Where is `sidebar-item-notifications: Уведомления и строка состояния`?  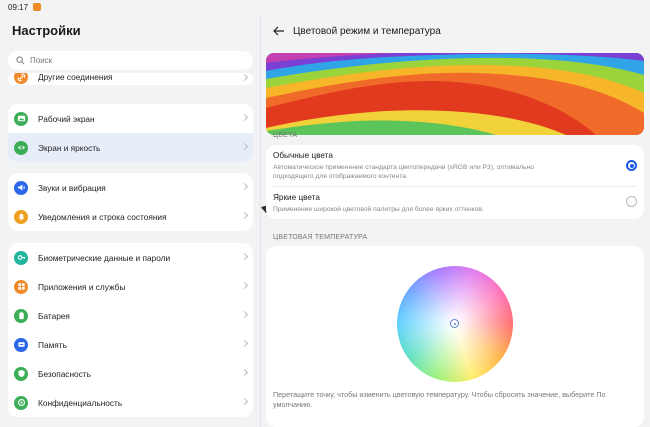
sidebar-item-notifications: Уведомления и строка состояния is located at coordinates (130, 216).